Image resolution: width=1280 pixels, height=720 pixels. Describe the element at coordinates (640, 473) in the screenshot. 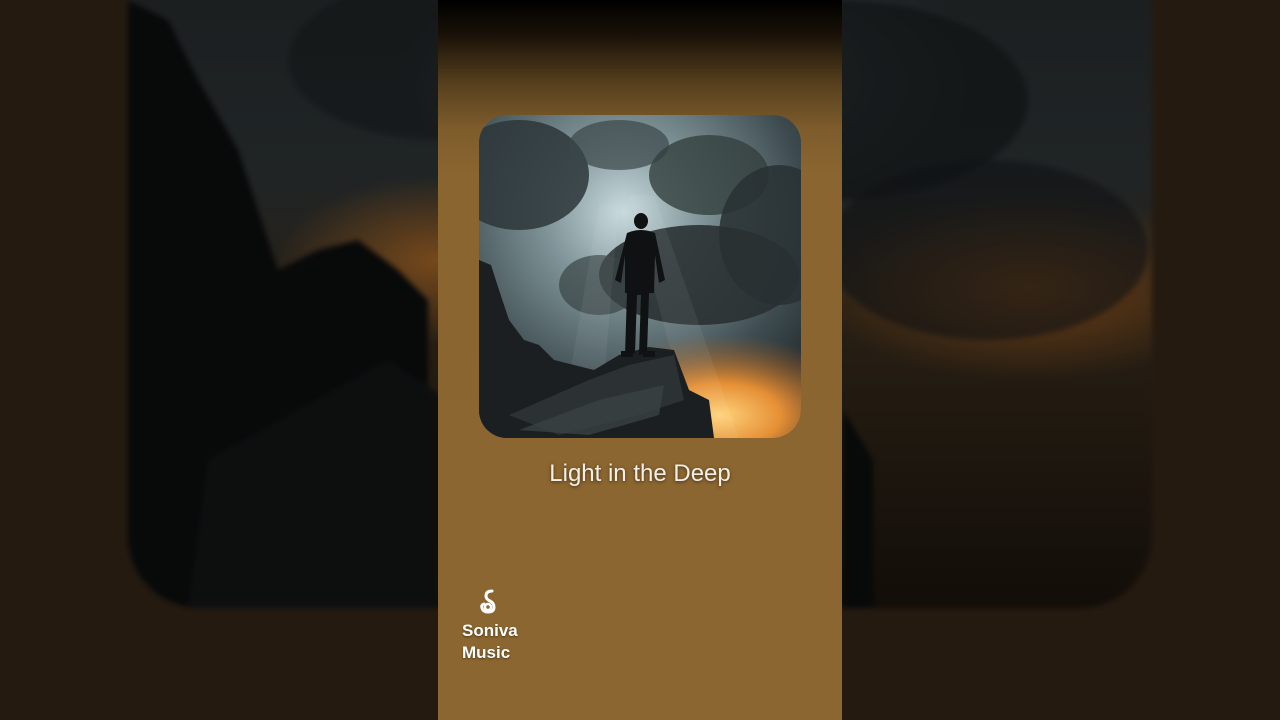

I see `song-title: Light in the Deep` at that location.